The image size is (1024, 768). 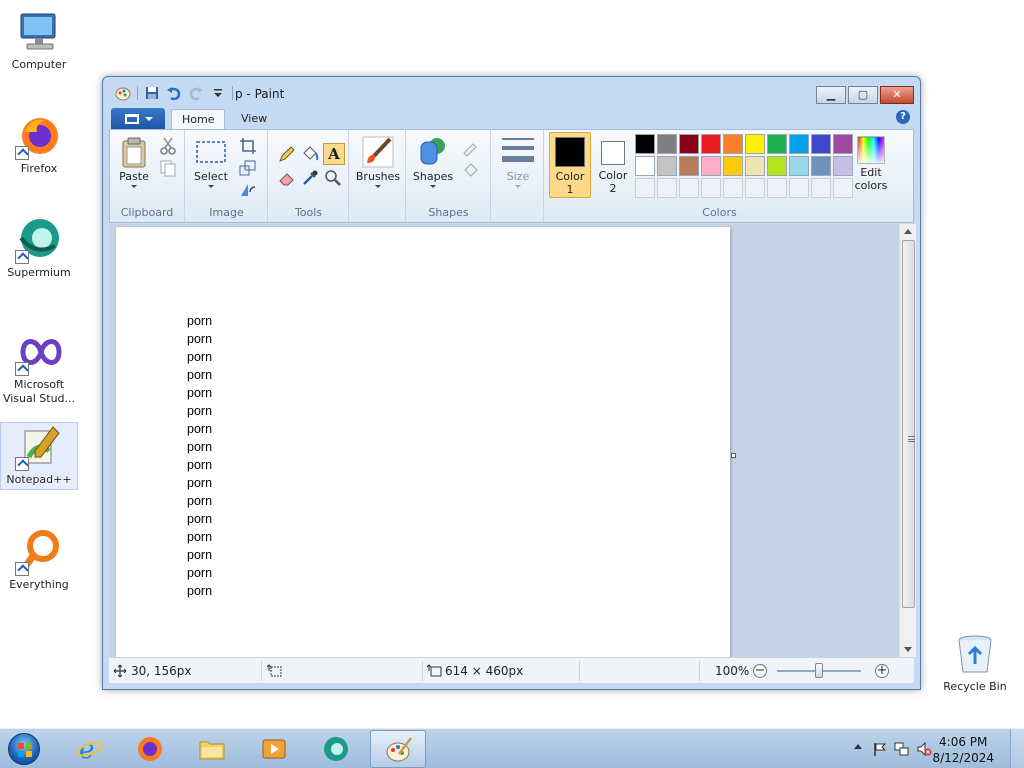 I want to click on undo-icon, so click(x=174, y=93).